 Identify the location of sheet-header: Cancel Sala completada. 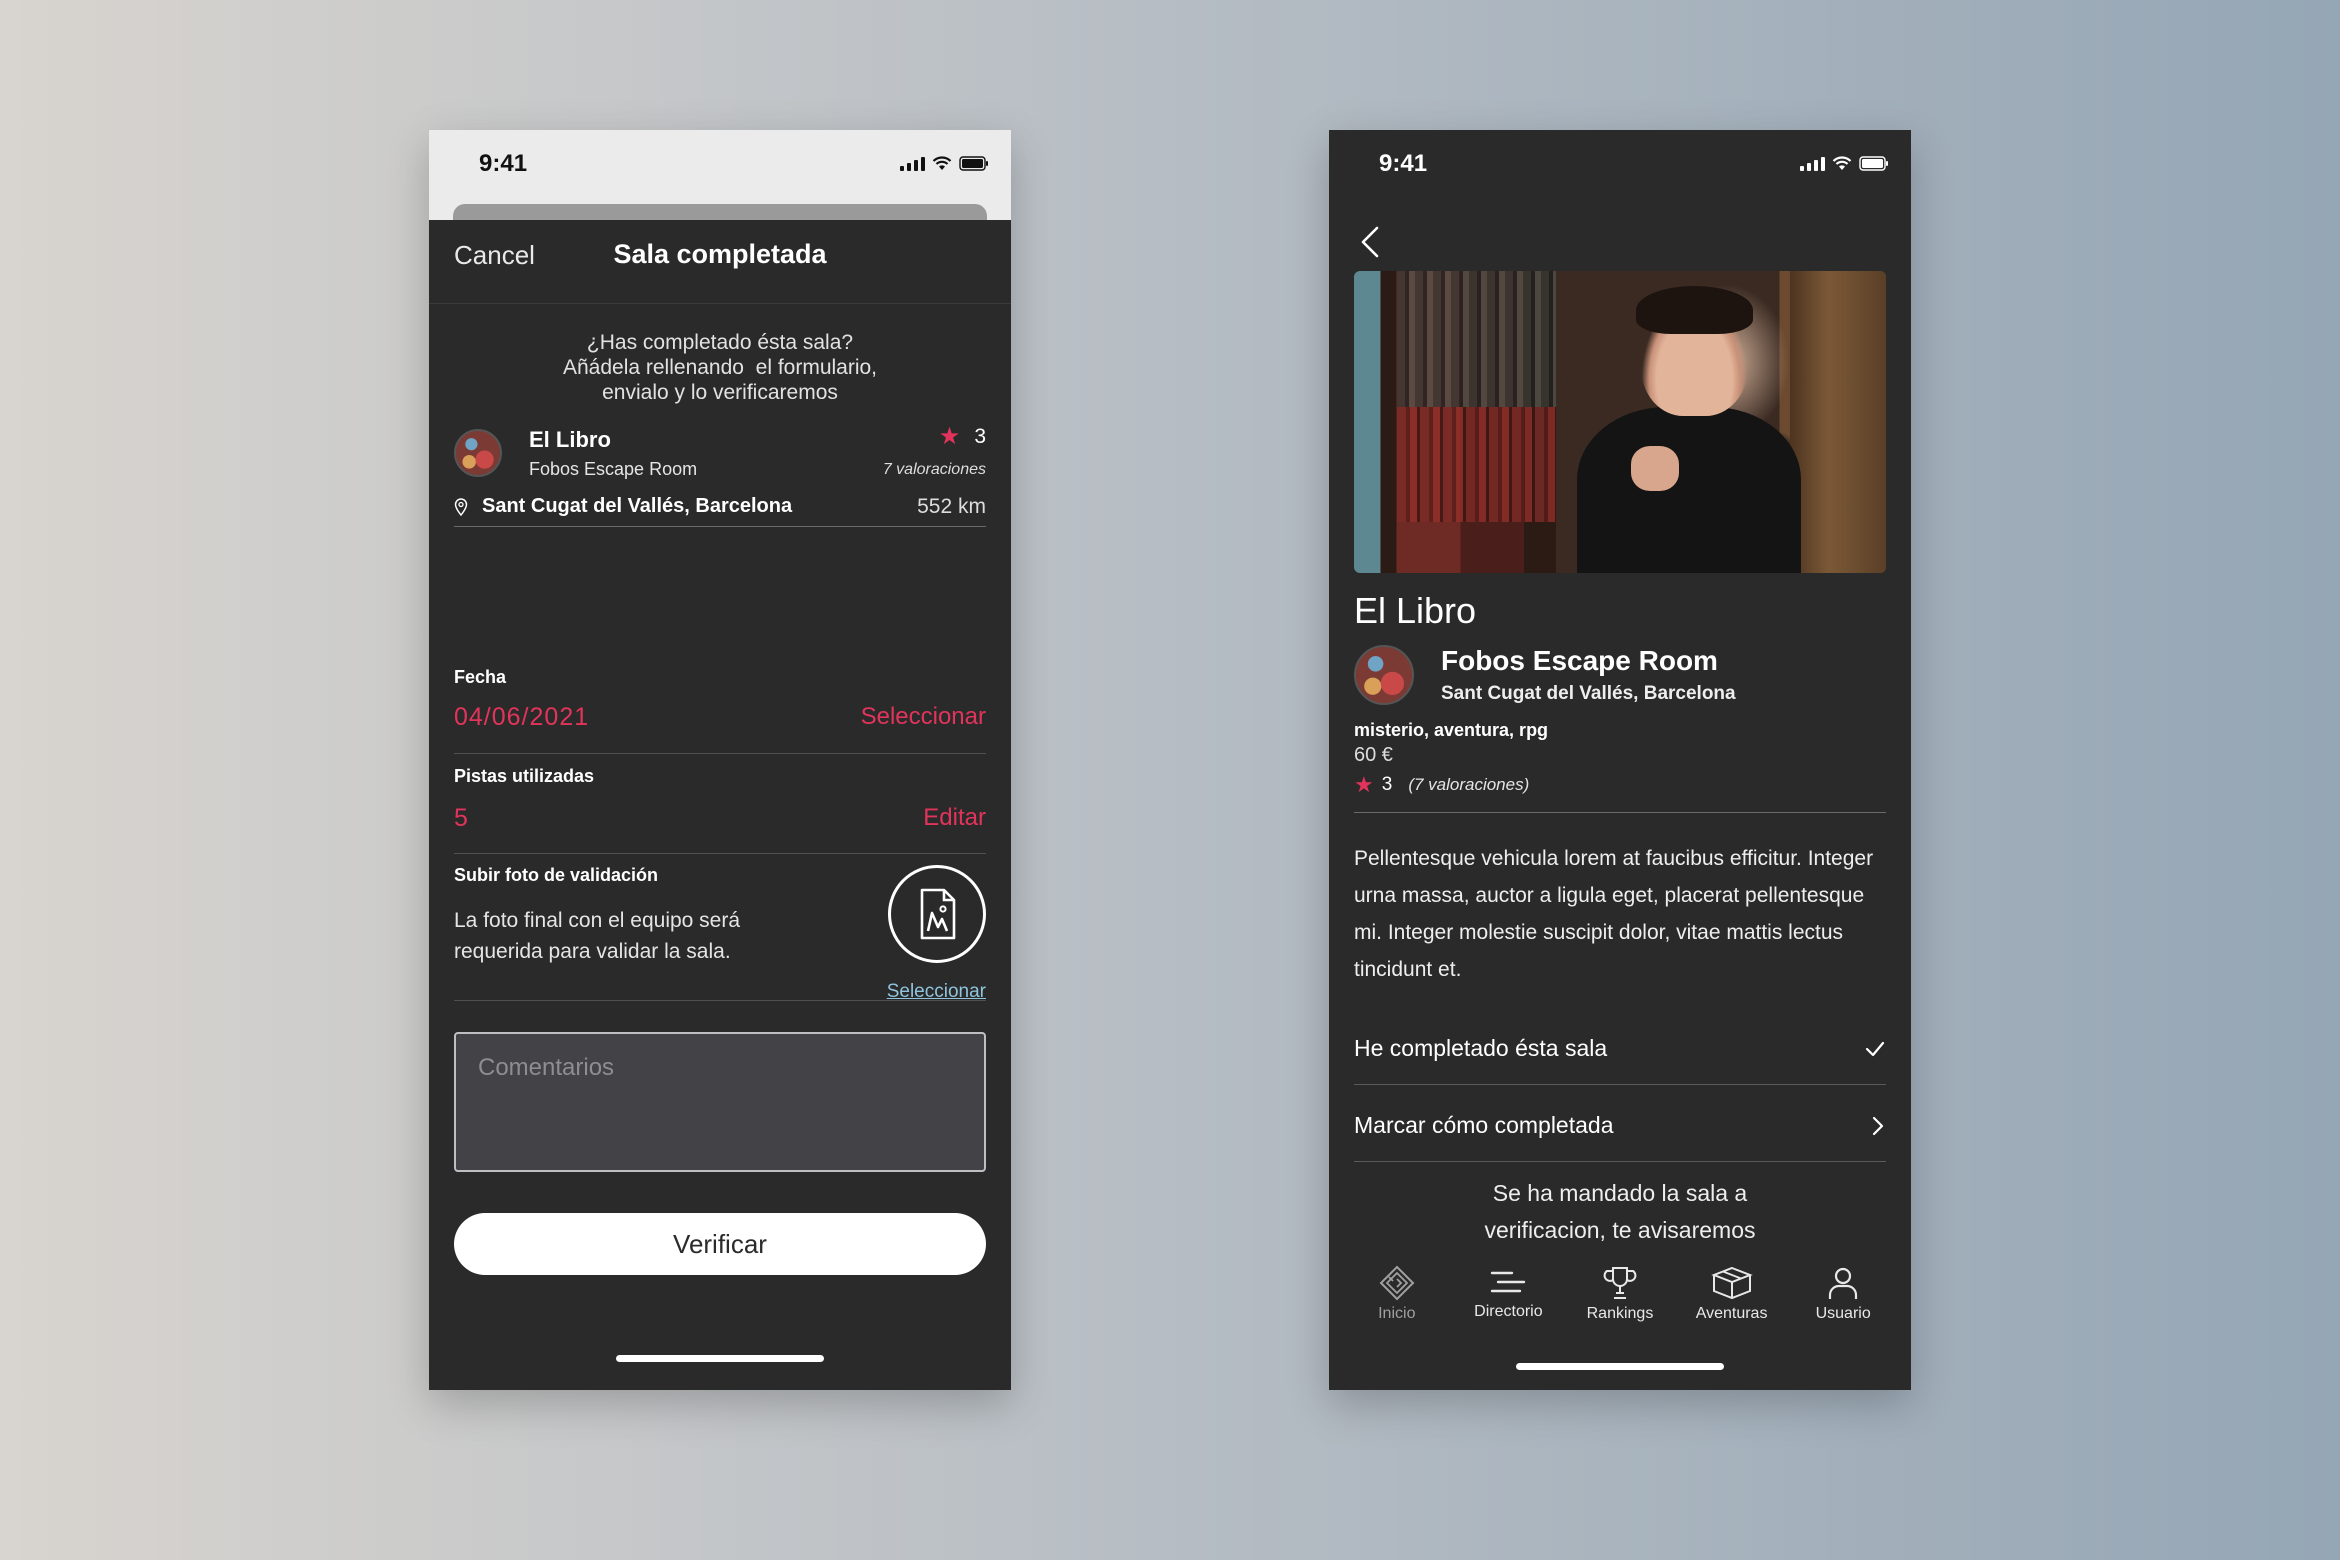
(720, 262).